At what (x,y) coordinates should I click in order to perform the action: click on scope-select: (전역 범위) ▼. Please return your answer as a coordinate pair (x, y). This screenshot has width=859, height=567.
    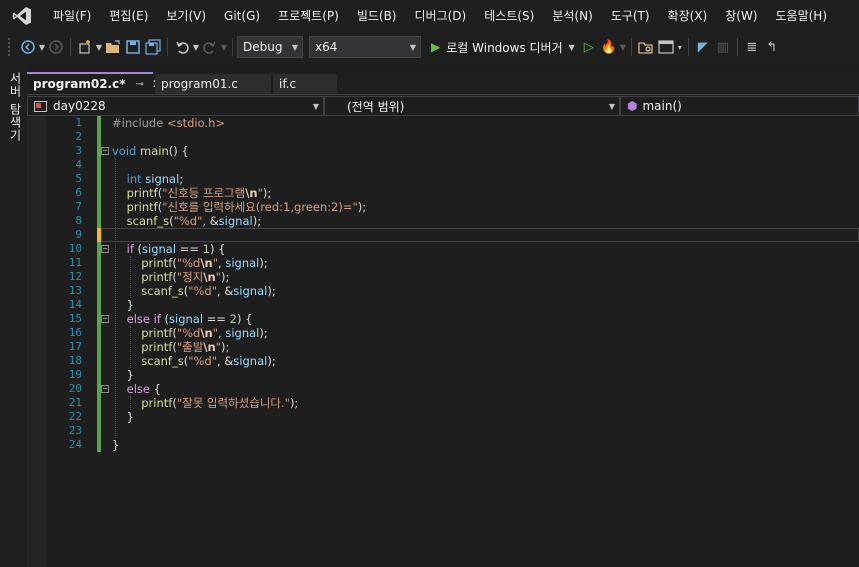
    Looking at the image, I should click on (472, 106).